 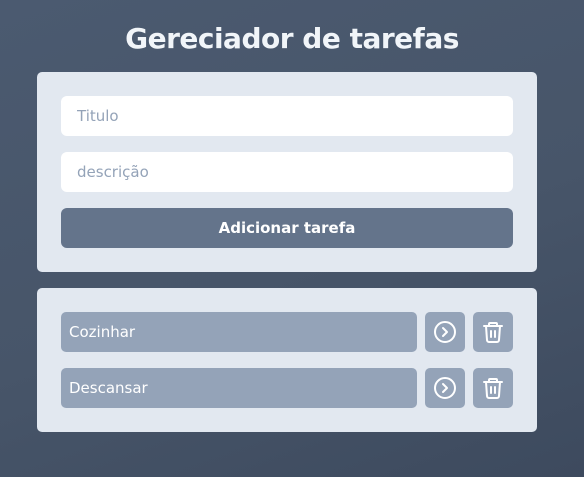 I want to click on task-title-button: Cozinhar, so click(x=239, y=332).